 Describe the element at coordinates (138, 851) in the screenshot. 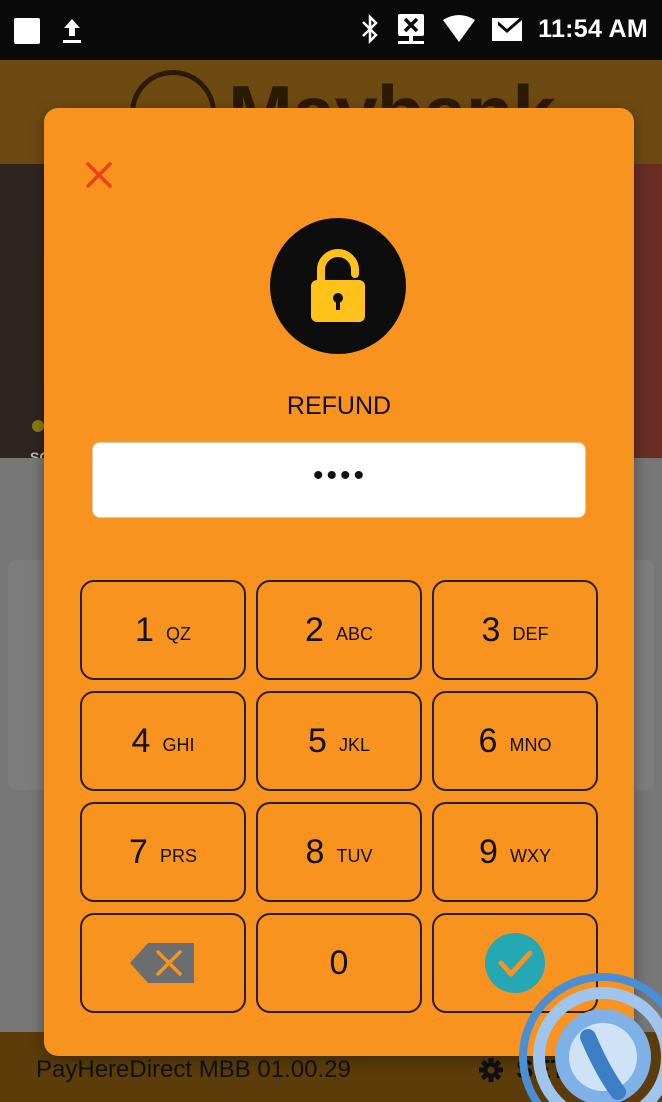

I see `key-number: 7` at that location.